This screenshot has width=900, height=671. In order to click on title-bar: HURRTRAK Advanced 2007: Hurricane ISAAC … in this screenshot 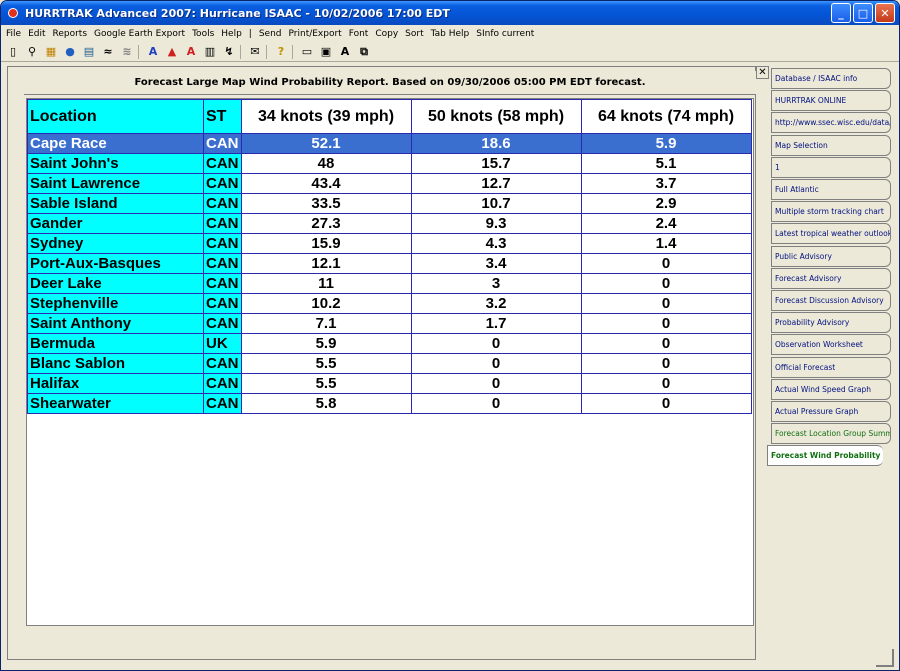, I will do `click(450, 13)`.